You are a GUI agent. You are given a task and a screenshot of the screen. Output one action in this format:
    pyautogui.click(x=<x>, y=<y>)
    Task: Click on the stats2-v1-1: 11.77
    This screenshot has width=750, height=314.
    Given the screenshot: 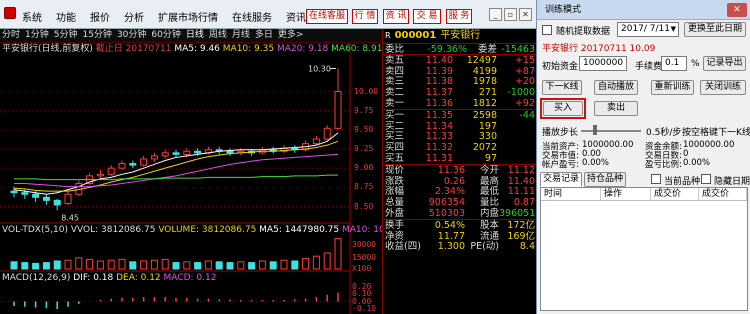 What is the action you would take?
    pyautogui.click(x=451, y=236)
    